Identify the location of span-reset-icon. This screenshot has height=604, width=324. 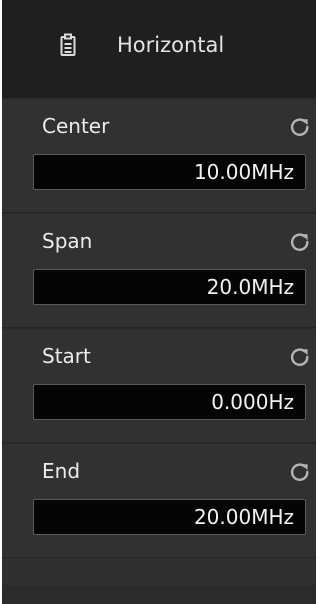
(300, 242).